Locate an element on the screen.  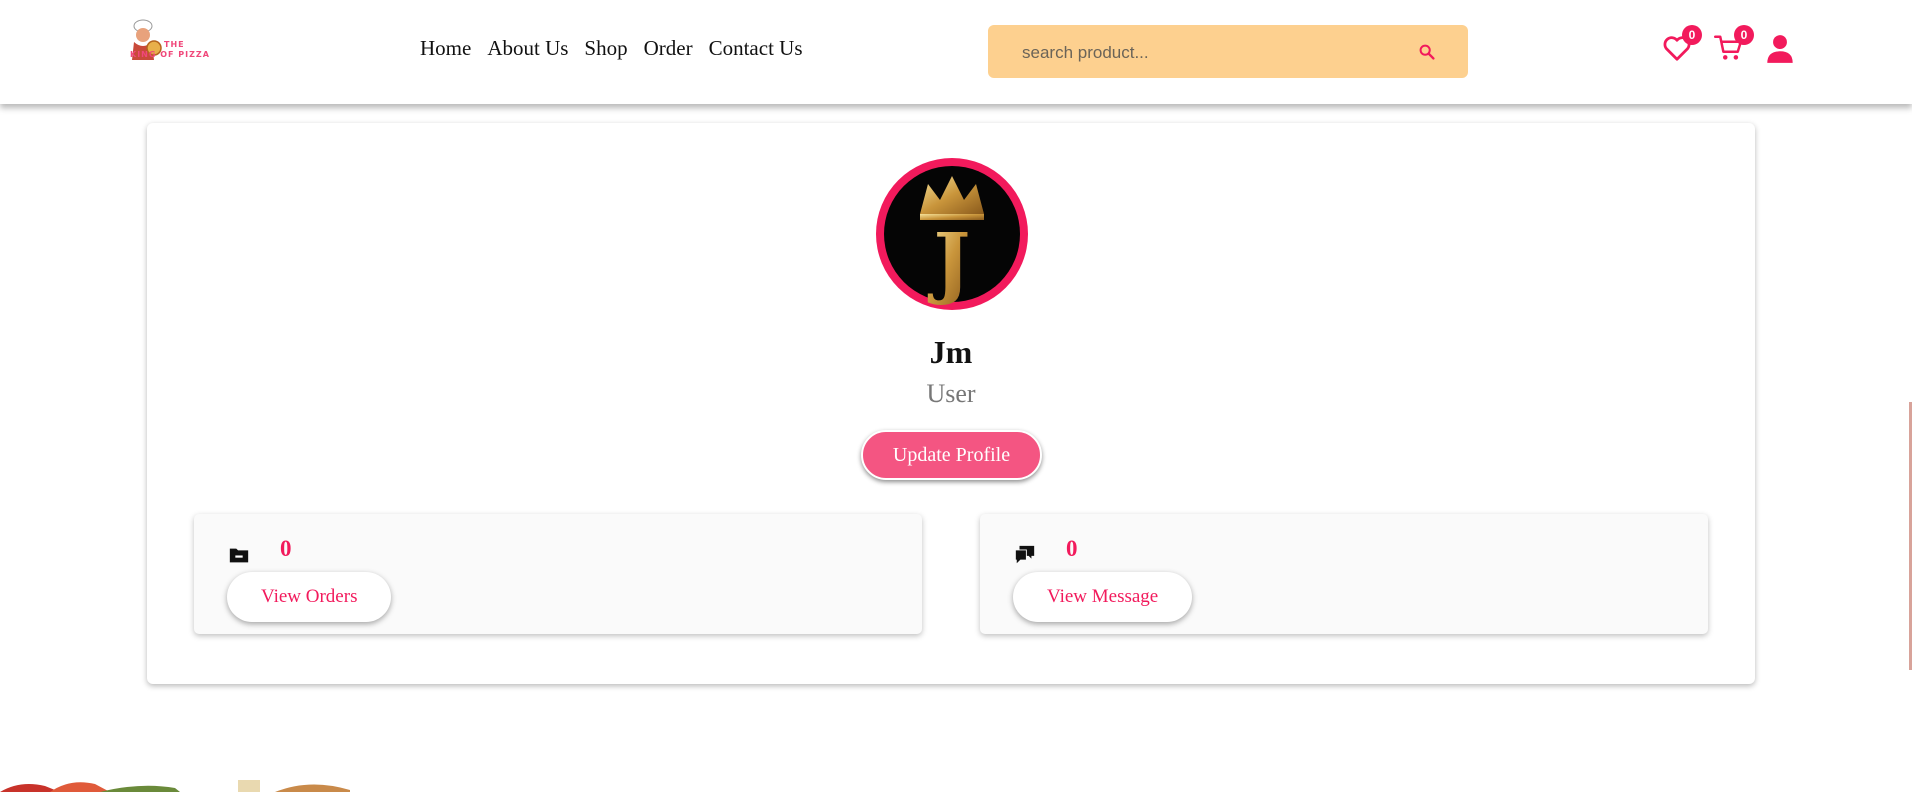
main-nav: Home About Us Shop Order Contact Us is located at coordinates (611, 48).